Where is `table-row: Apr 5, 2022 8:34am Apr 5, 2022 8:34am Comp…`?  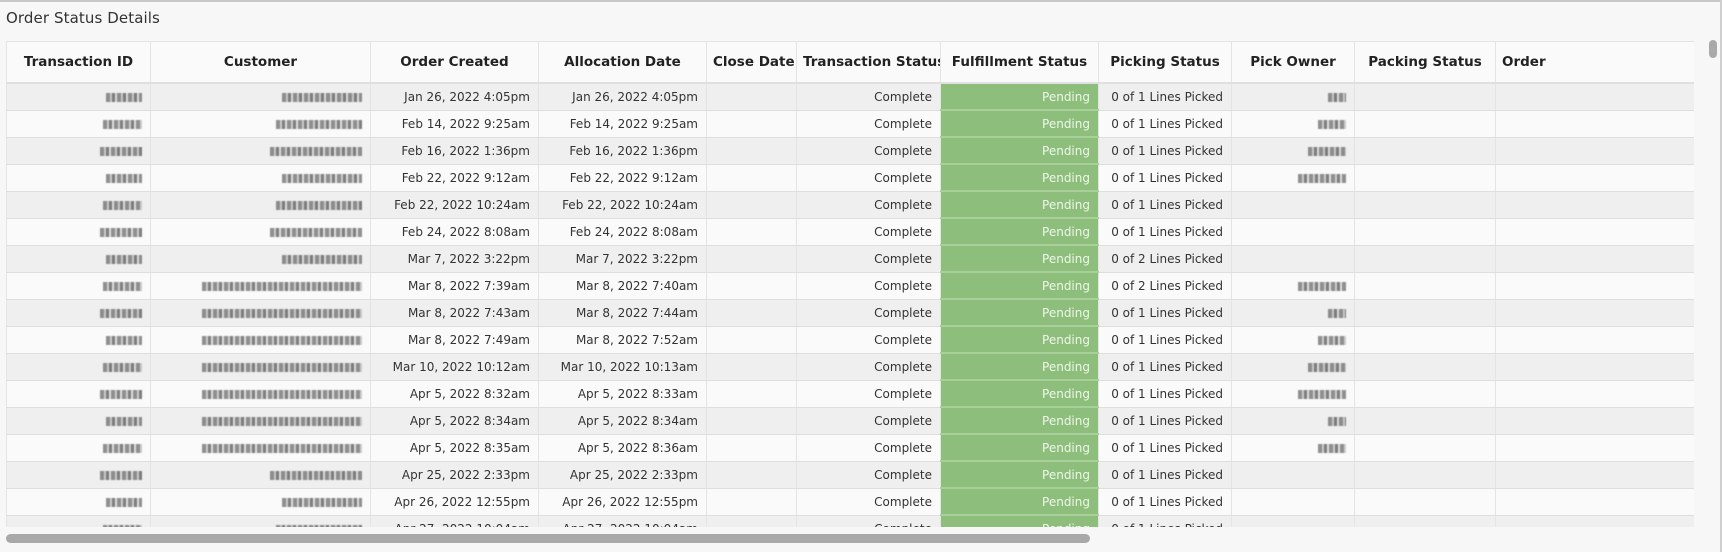
table-row: Apr 5, 2022 8:34am Apr 5, 2022 8:34am Comp… is located at coordinates (850, 421).